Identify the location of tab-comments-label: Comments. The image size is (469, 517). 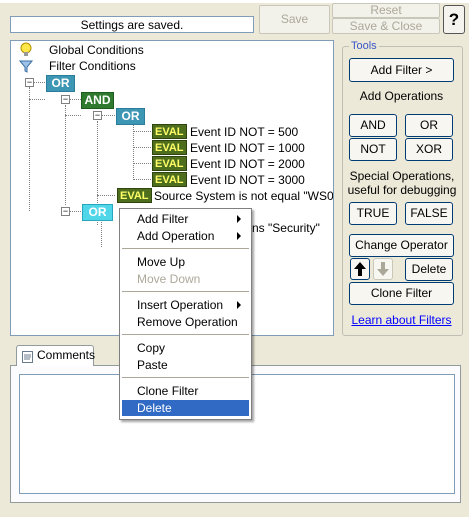
(66, 355).